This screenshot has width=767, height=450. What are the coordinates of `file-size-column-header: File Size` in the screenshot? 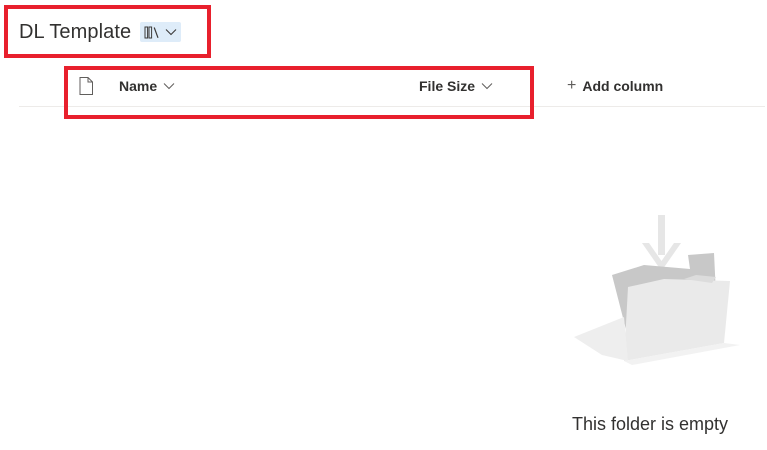 It's located at (456, 86).